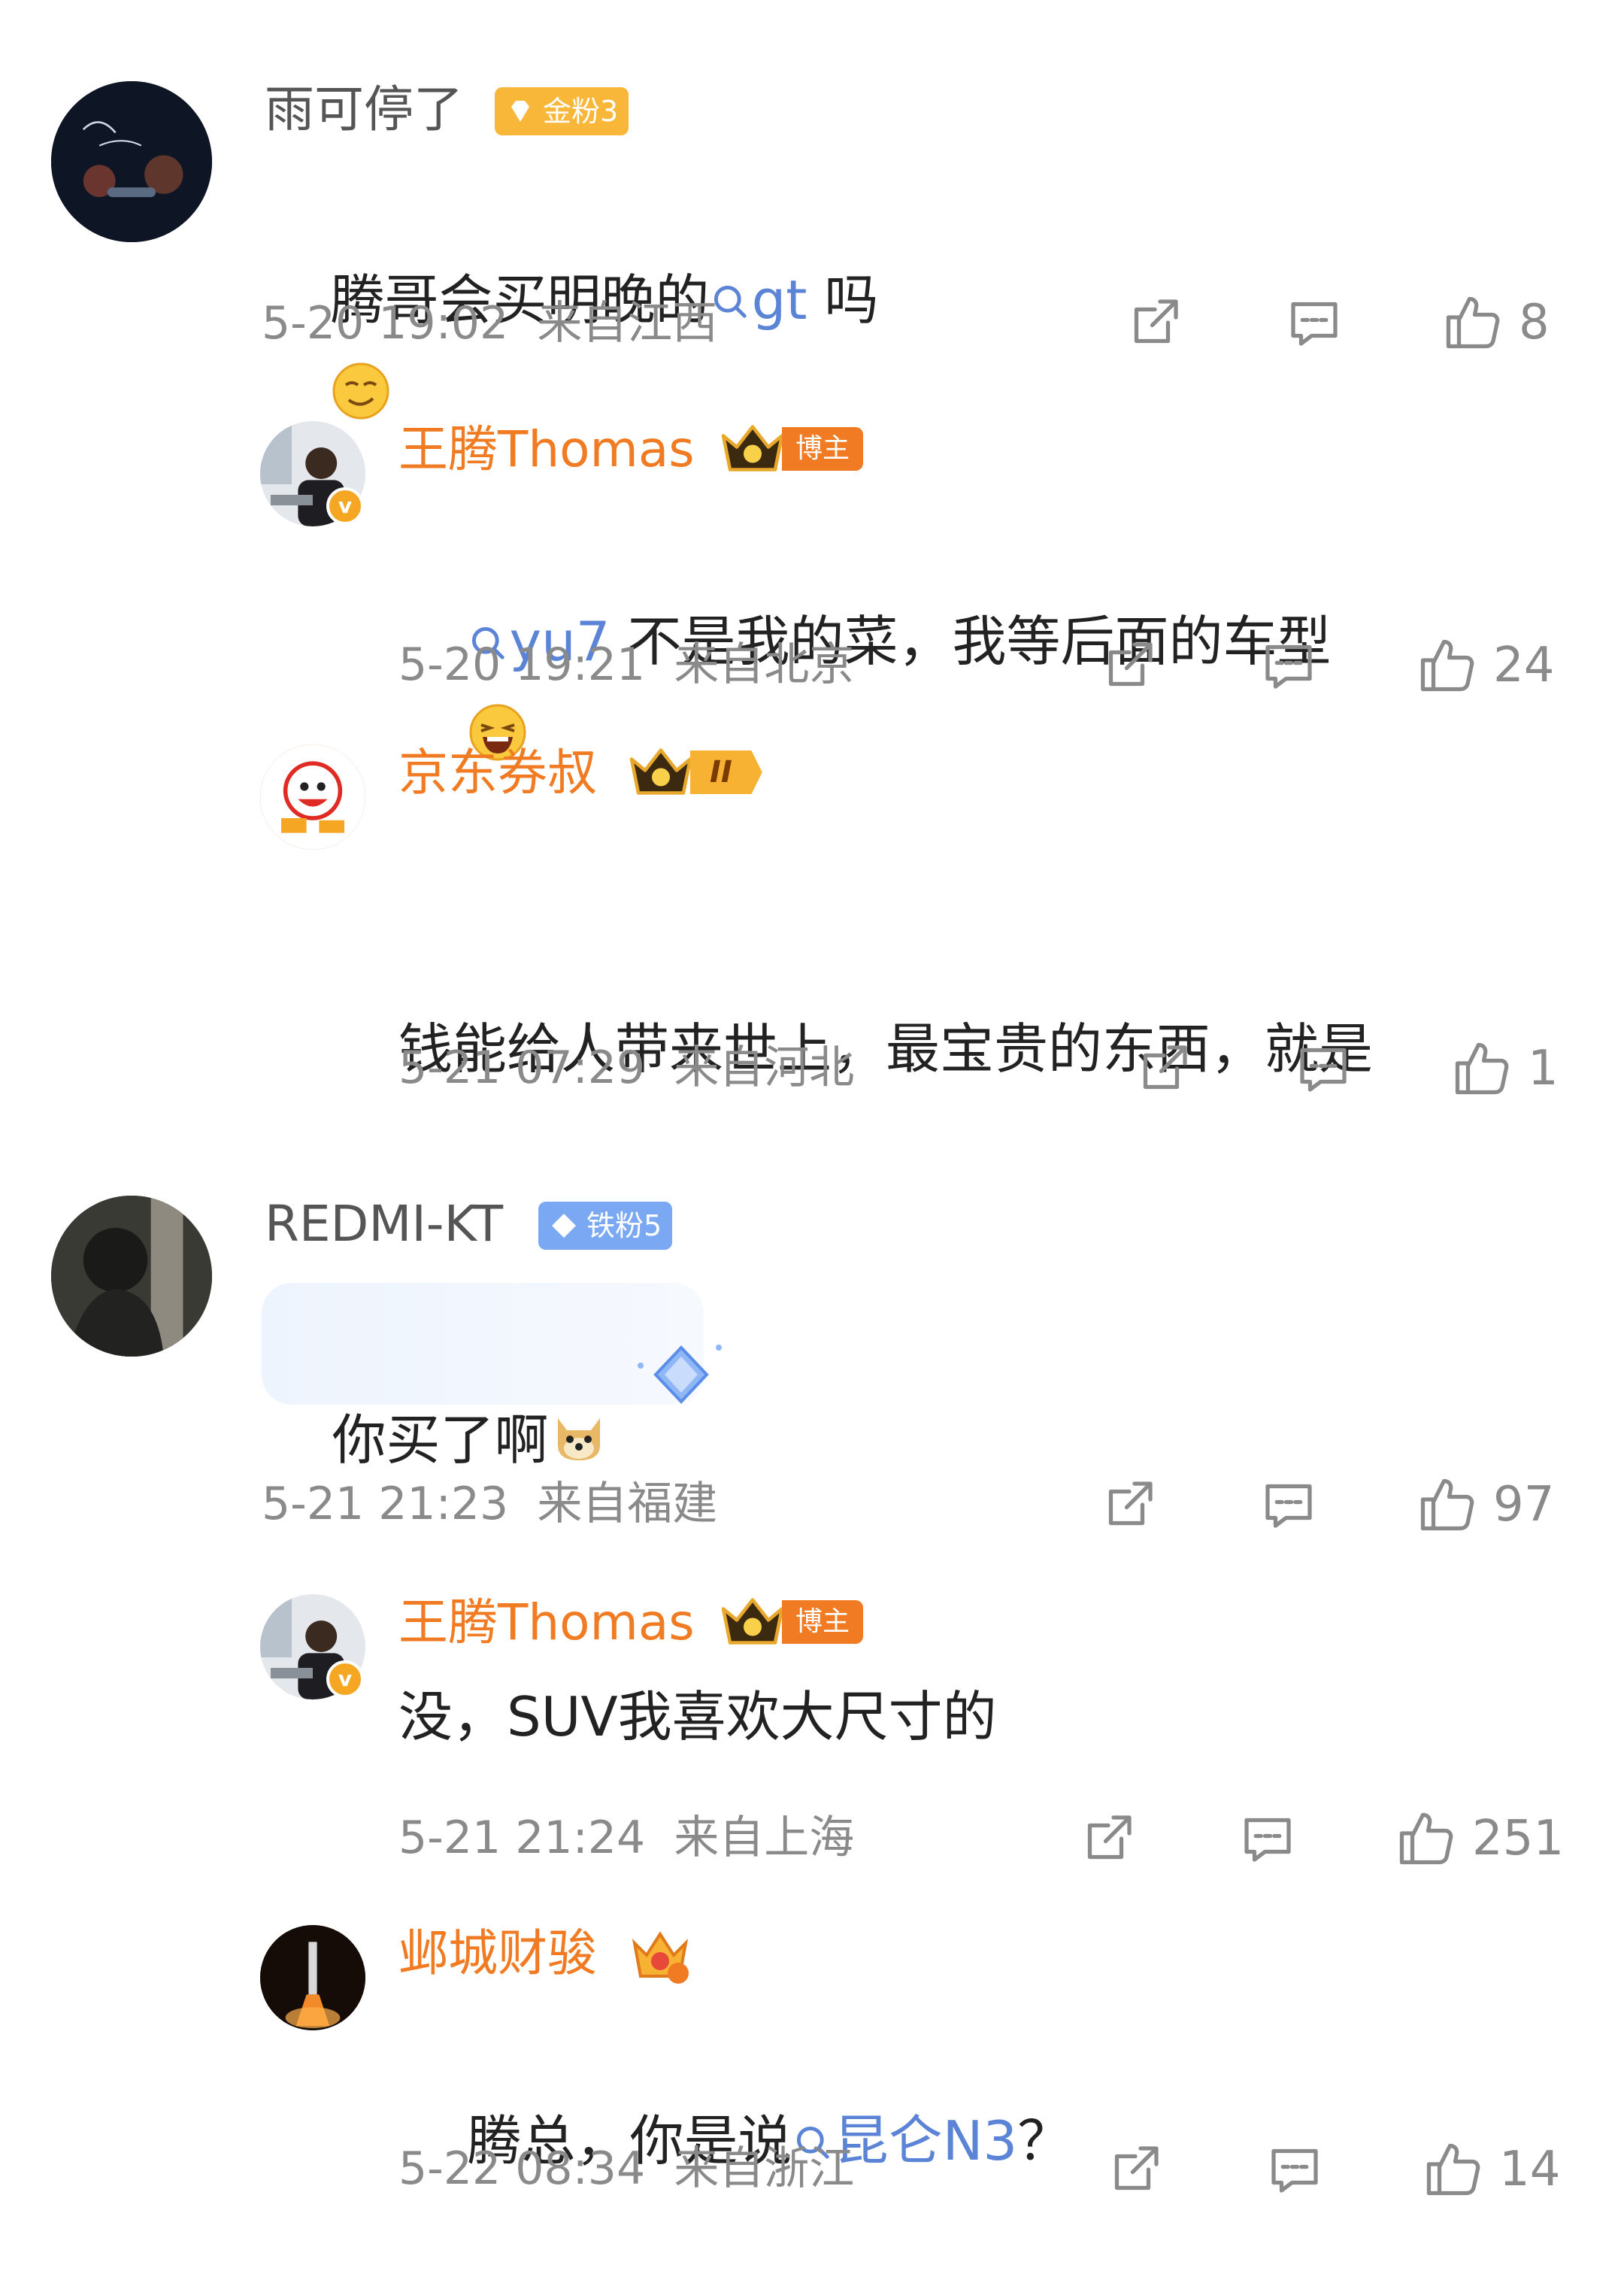  Describe the element at coordinates (384, 1224) in the screenshot. I see `user-name: REDMI-KT` at that location.